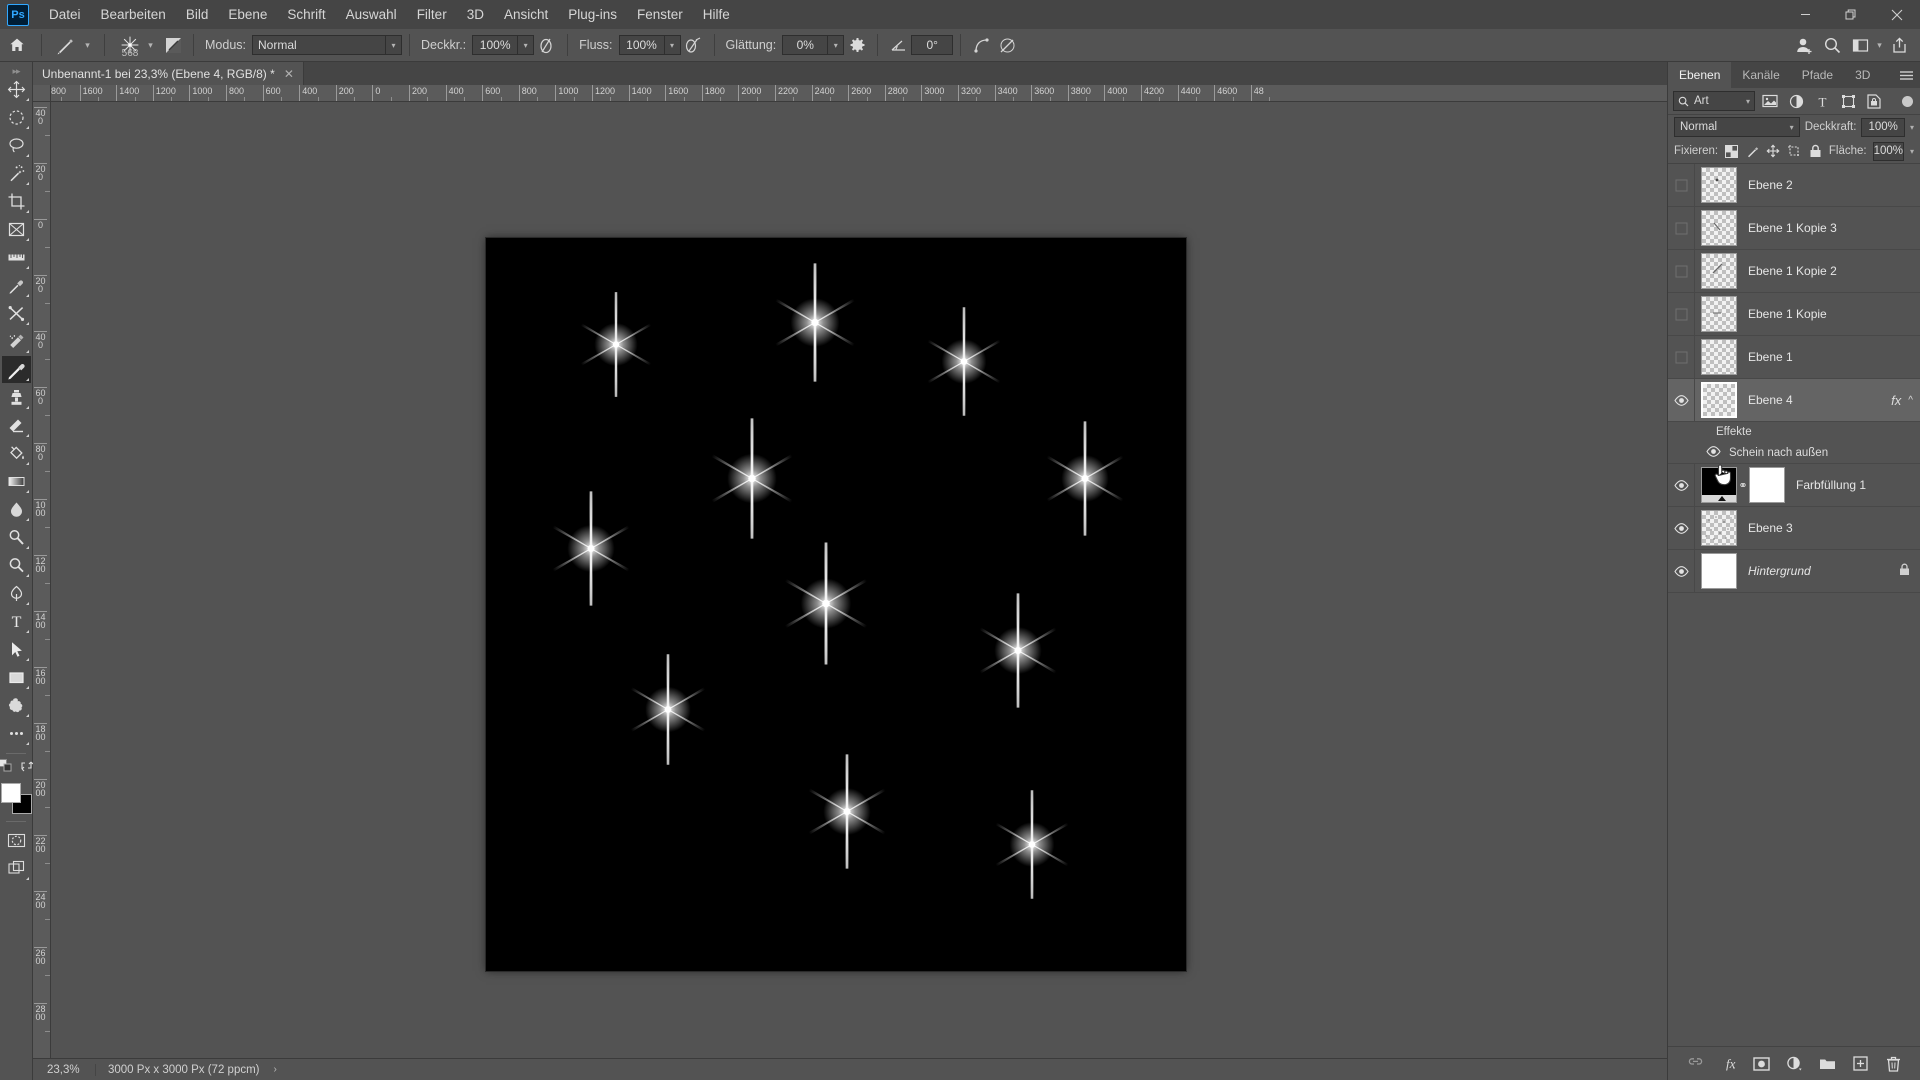 The height and width of the screenshot is (1080, 1920). I want to click on gradient-tool, so click(16, 481).